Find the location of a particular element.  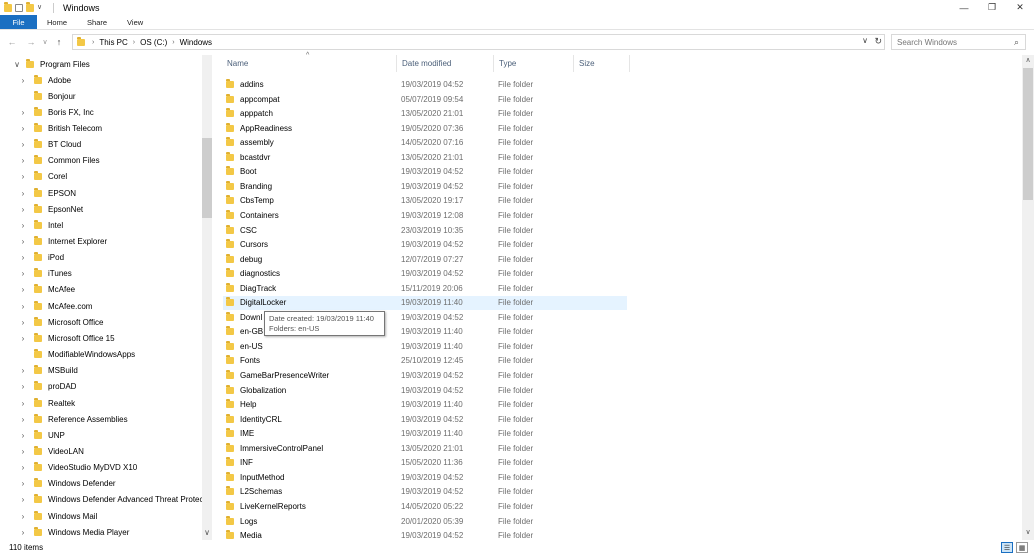

table-row: InputMethod 19/03/2019 04:52 File folder is located at coordinates (425, 477).